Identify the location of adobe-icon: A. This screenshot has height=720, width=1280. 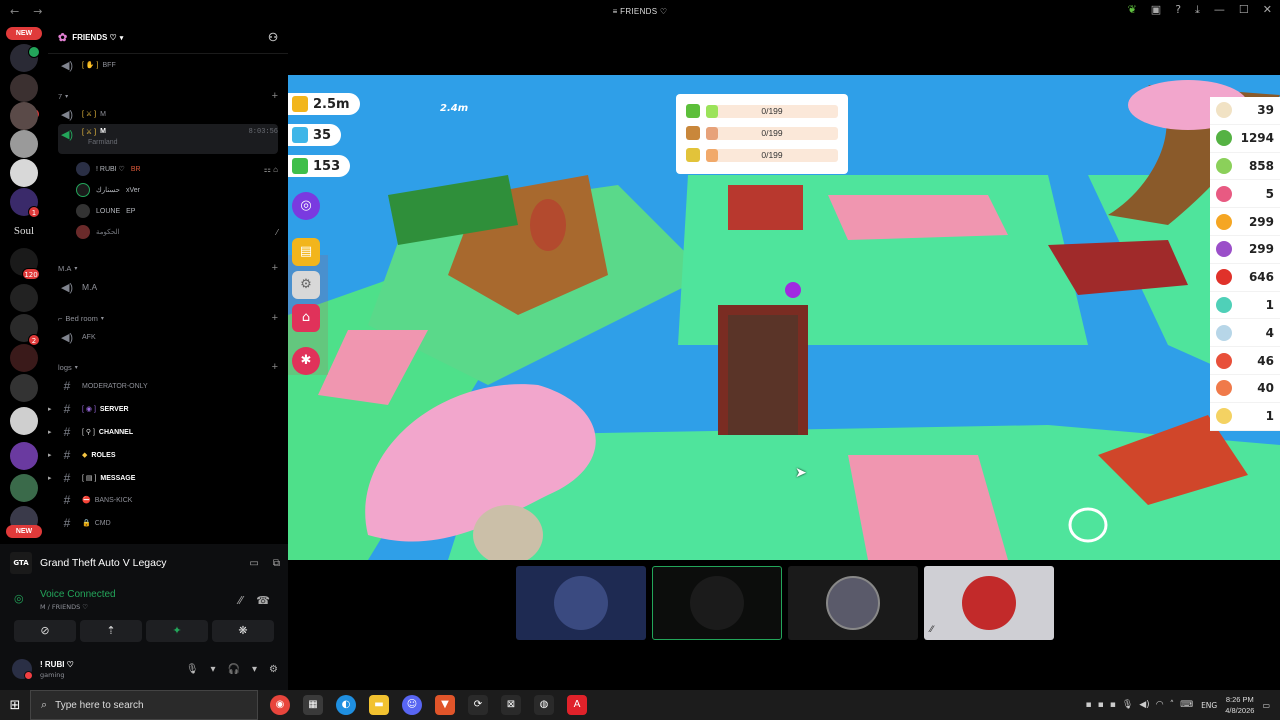
(577, 705).